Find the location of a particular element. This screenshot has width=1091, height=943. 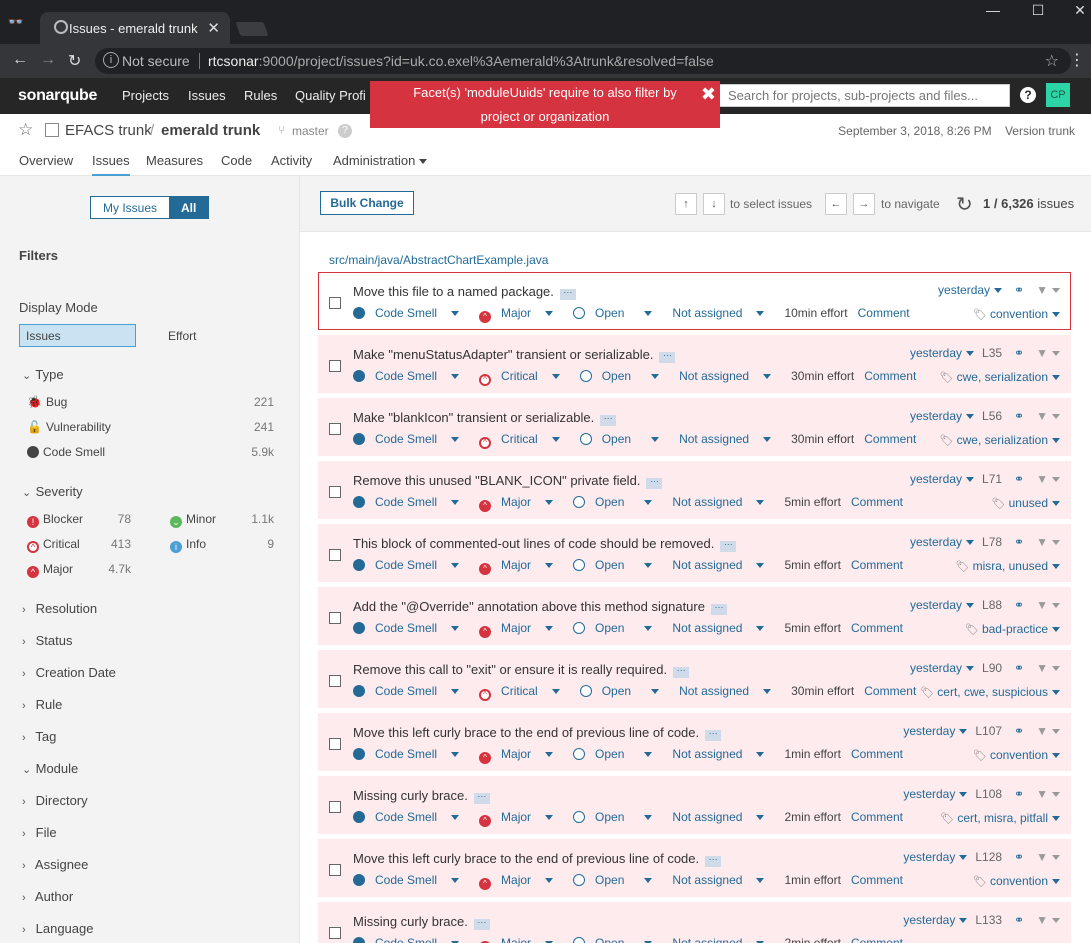

breadcrumb-org: EFACS trunk is located at coordinates (108, 130).